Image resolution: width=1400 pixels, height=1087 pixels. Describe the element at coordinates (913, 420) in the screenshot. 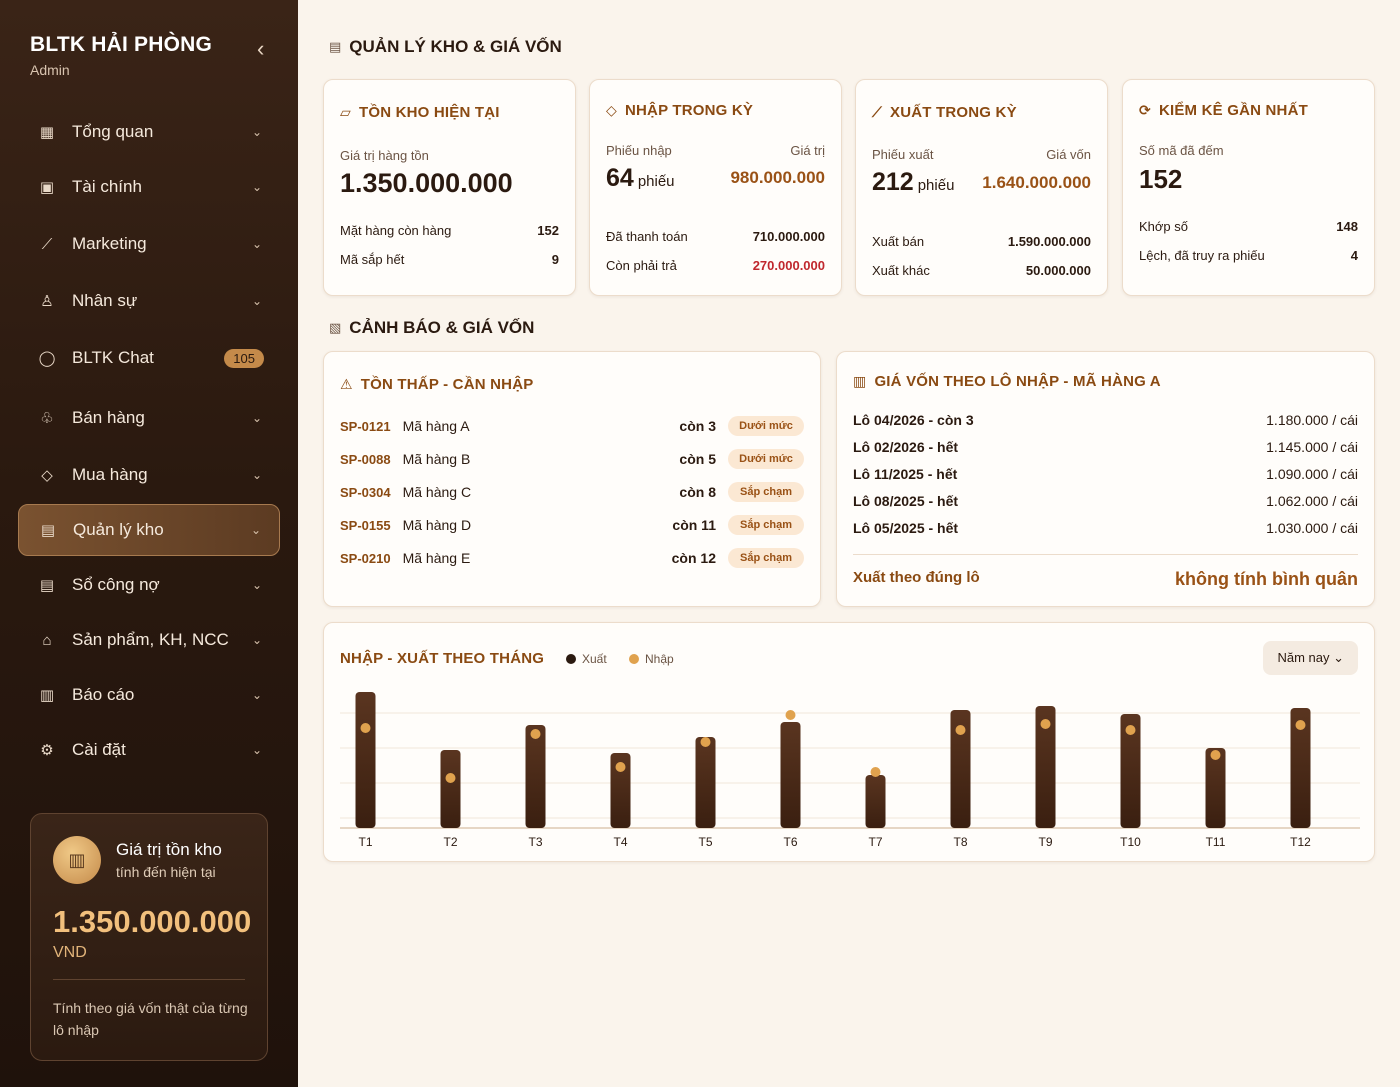

I see `lot-name: Lô 04/2026 - còn 3` at that location.